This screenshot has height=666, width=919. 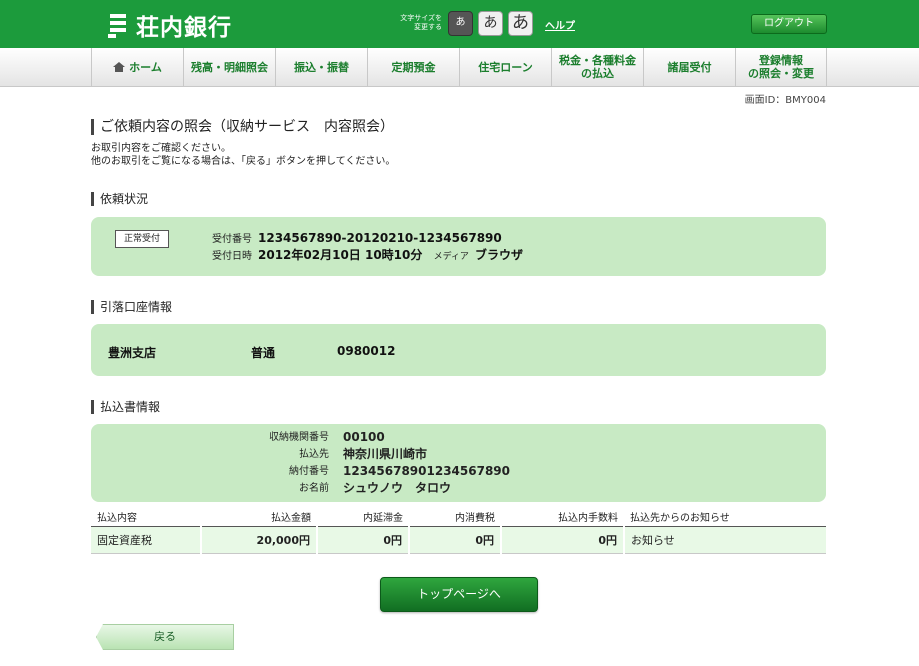 I want to click on nav-item-balance: 残高・明細照会, so click(x=230, y=67).